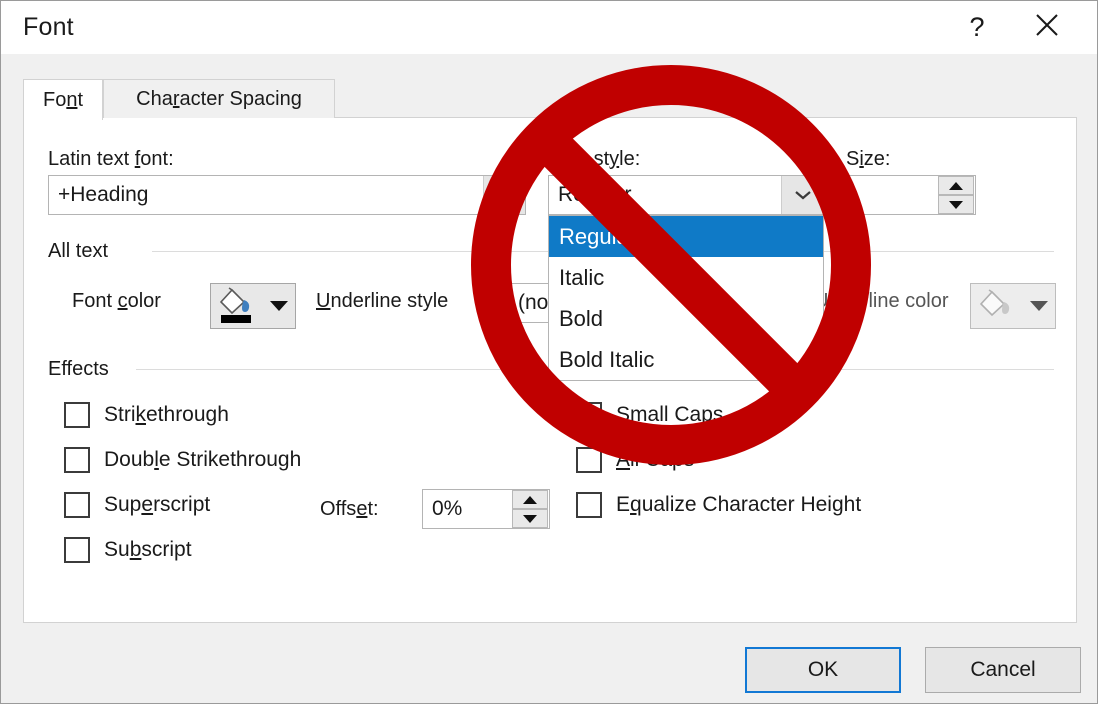 This screenshot has width=1098, height=704. I want to click on latin-text-font-label: Latin text font:, so click(111, 159).